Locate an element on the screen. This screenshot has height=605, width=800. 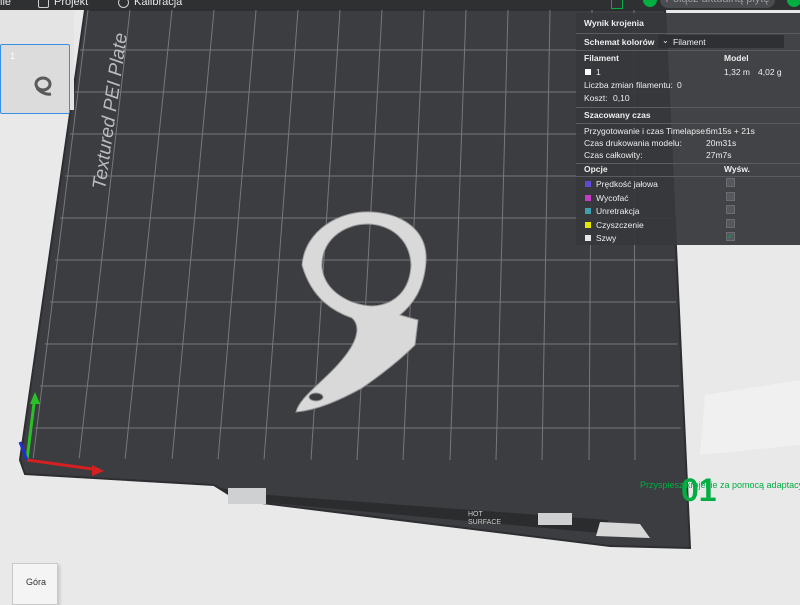
filament-weight: 4,02 g is located at coordinates (770, 72).